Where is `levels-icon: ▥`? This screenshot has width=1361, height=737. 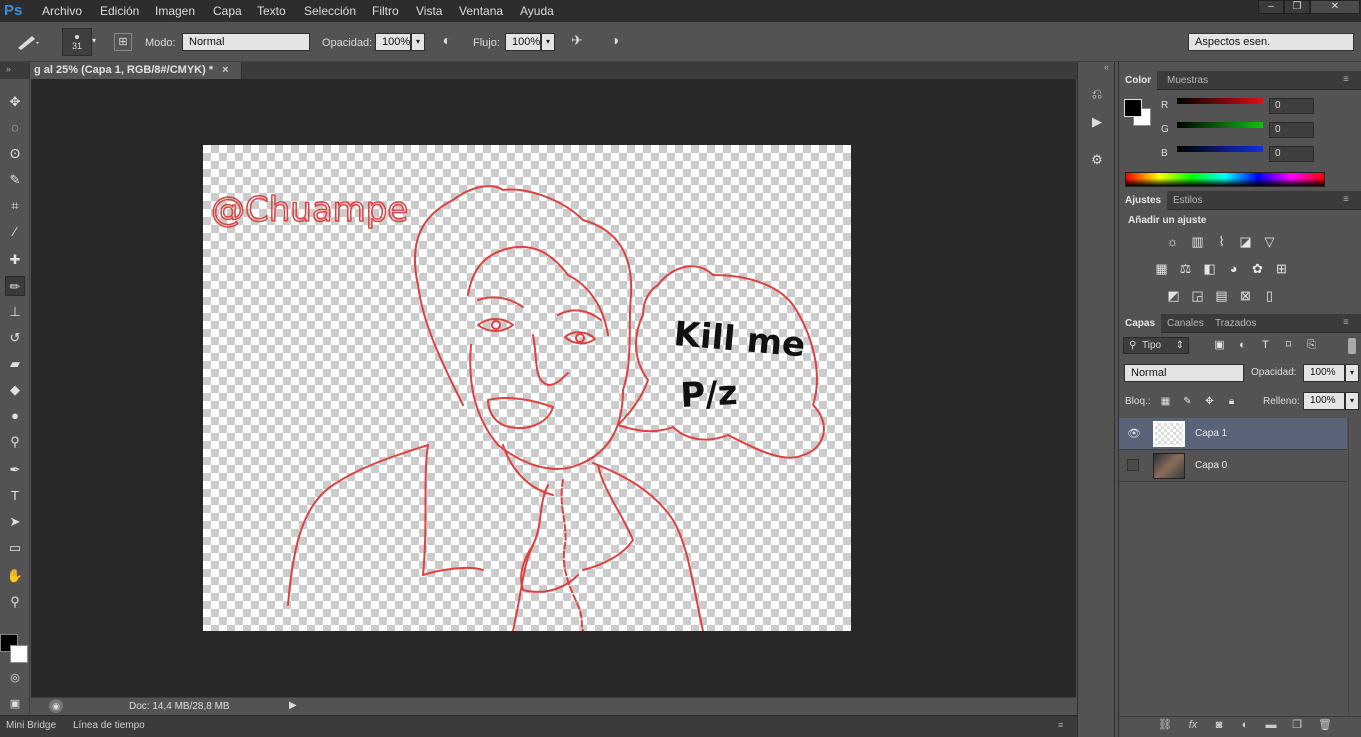
levels-icon: ▥ is located at coordinates (1197, 241).